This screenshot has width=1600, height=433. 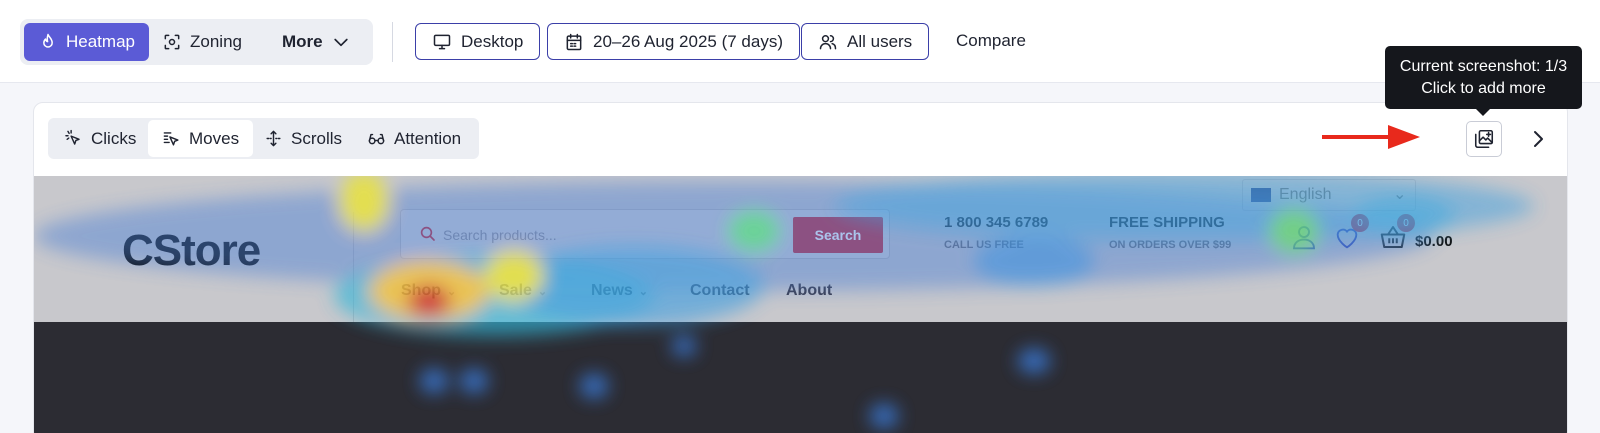 What do you see at coordinates (216, 41) in the screenshot?
I see `zoning-tab-label: Zoning` at bounding box center [216, 41].